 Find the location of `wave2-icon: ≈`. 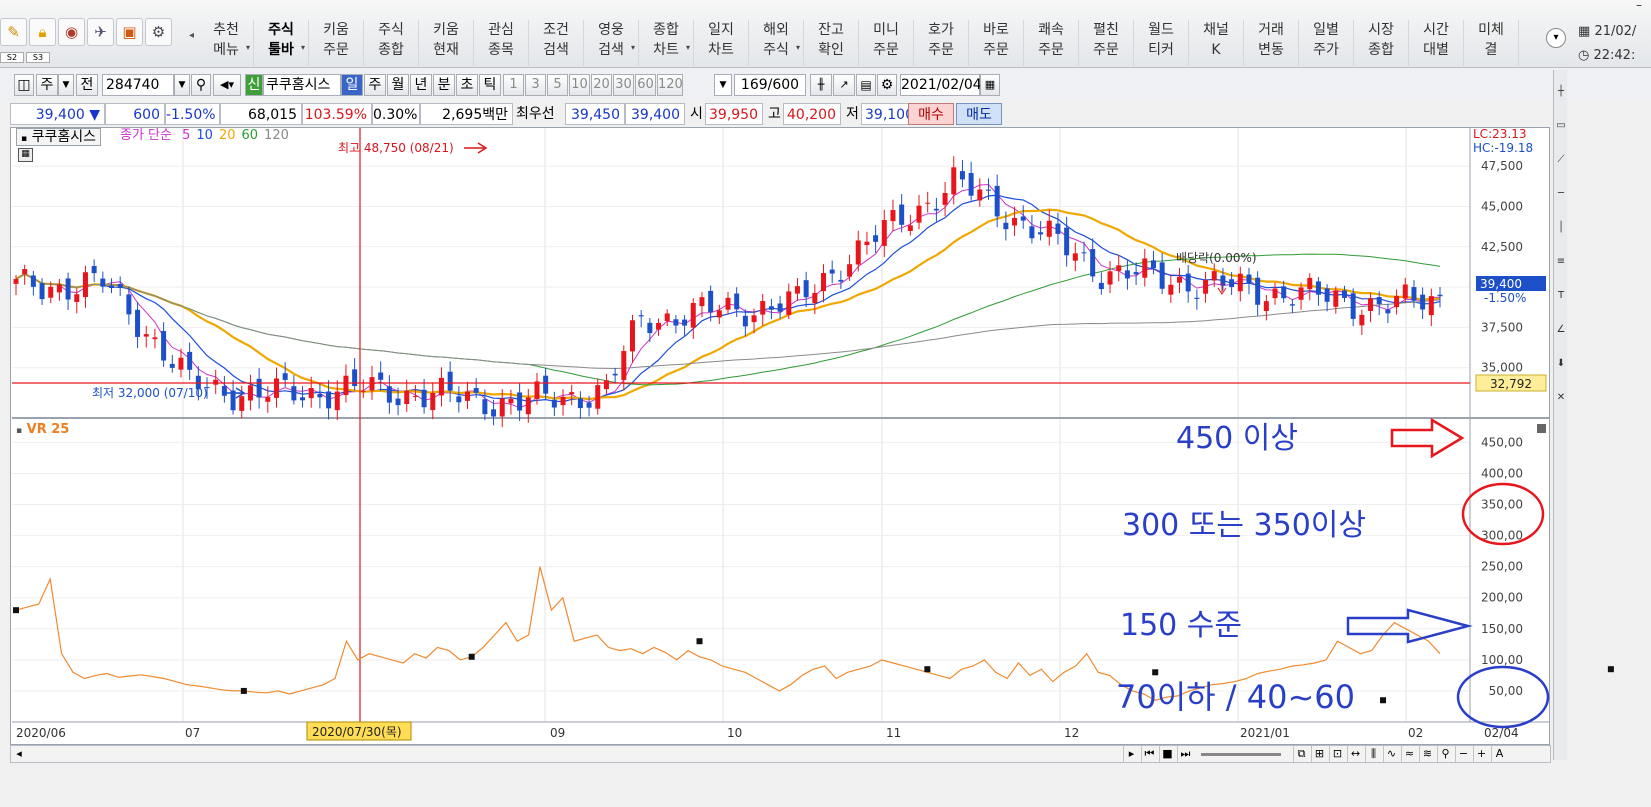

wave2-icon: ≈ is located at coordinates (1409, 754).